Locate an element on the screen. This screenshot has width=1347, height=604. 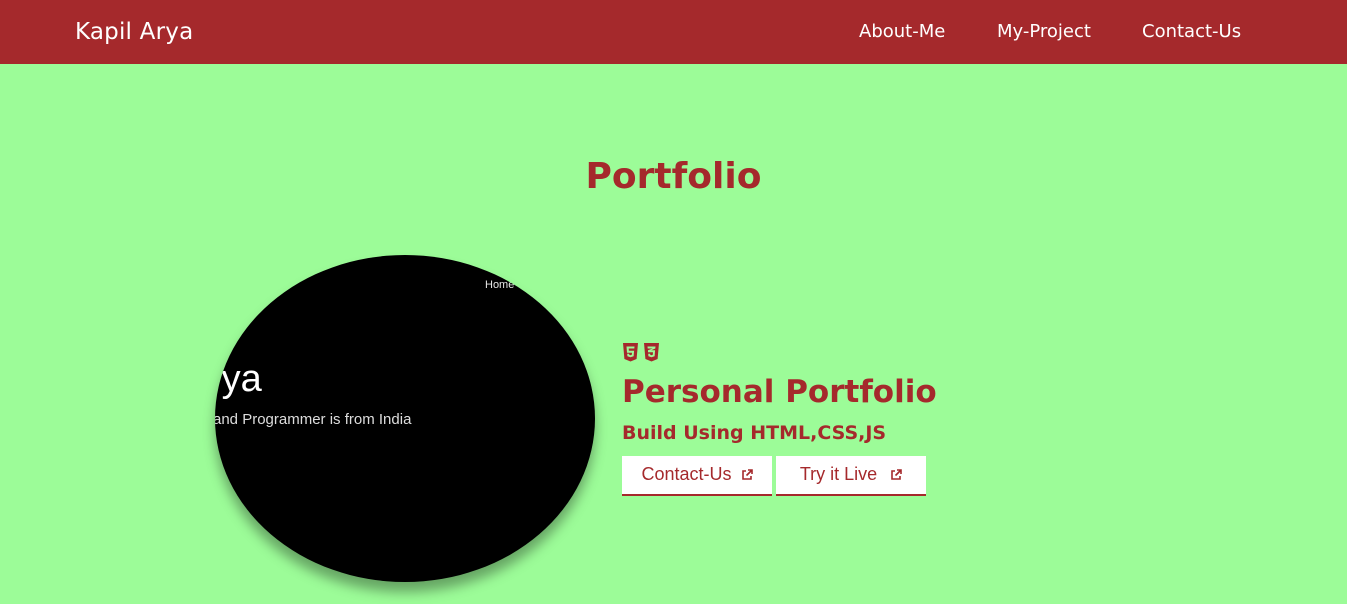
html5-icon is located at coordinates (630, 352).